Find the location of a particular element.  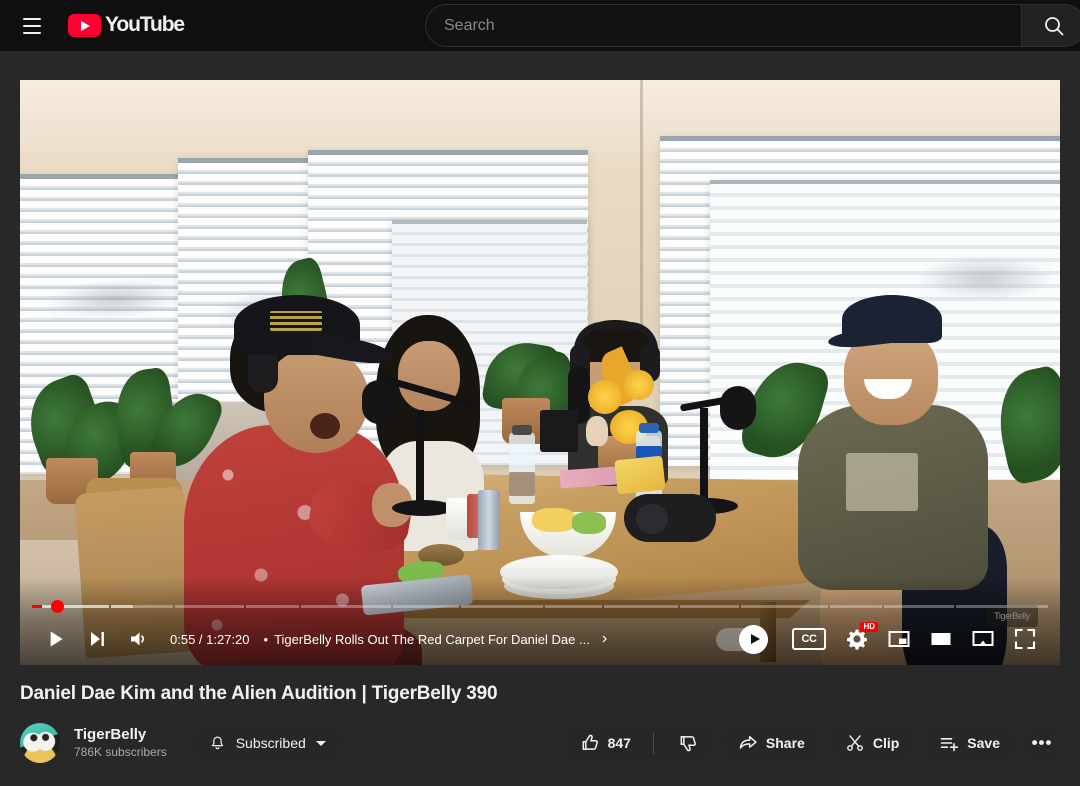

cast-icon is located at coordinates (983, 638).